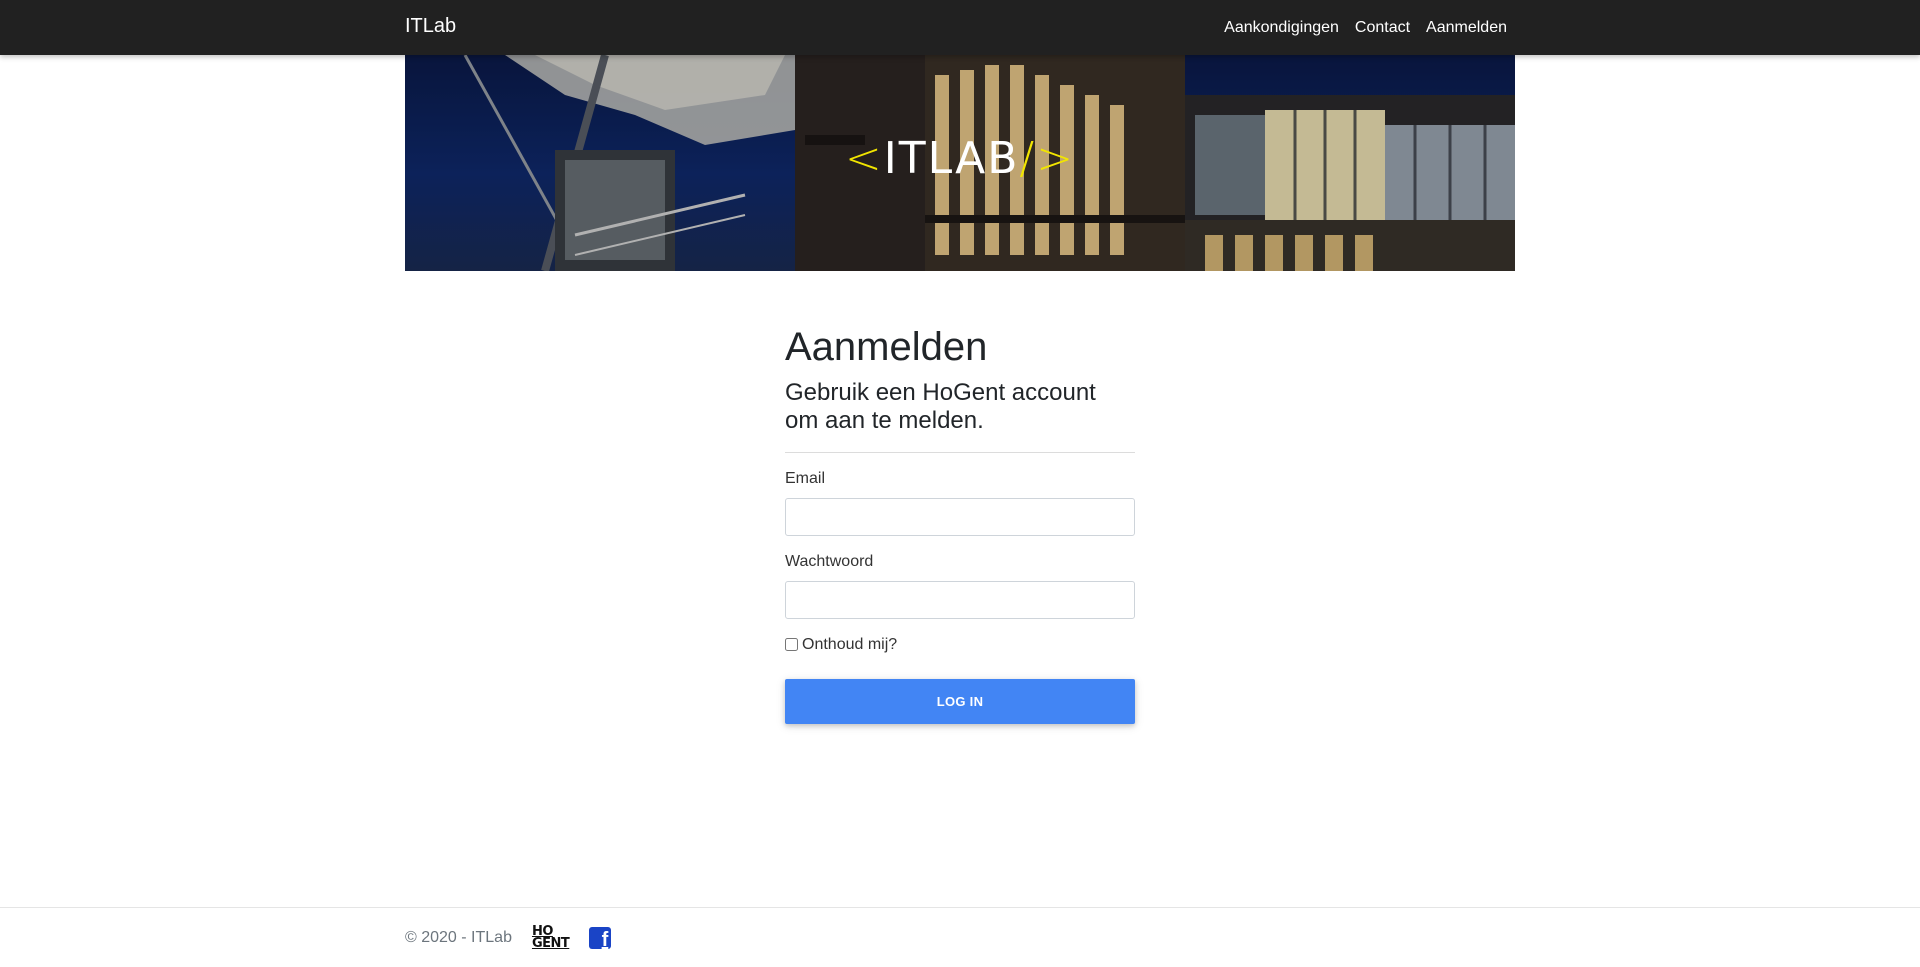  What do you see at coordinates (829, 561) in the screenshot?
I see `password-label: Wachtwoord` at bounding box center [829, 561].